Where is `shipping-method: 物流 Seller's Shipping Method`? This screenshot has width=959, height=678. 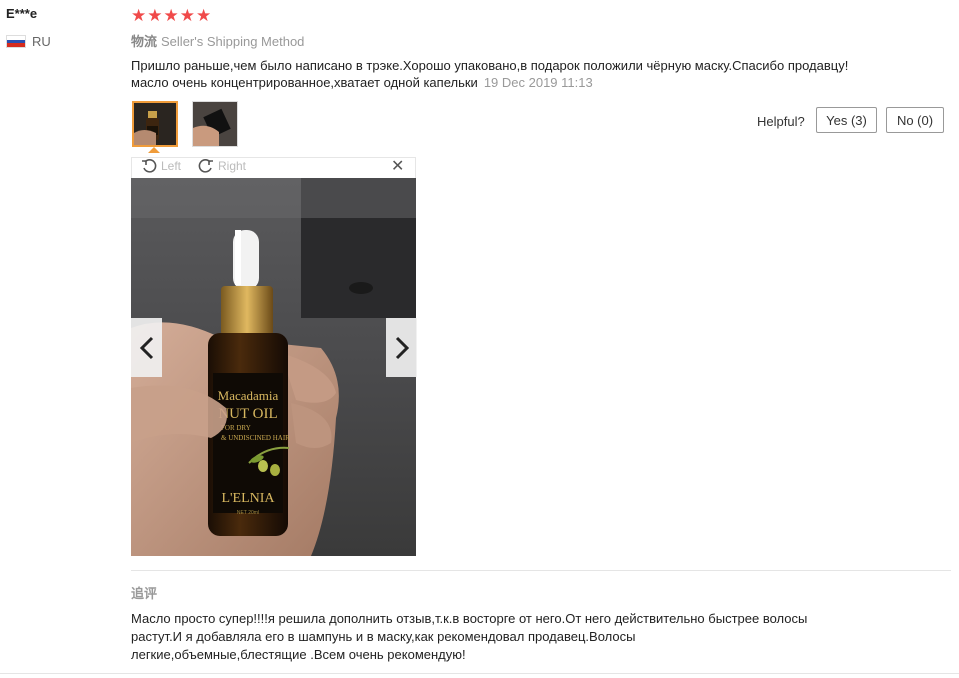
shipping-method: 物流 Seller's Shipping Method is located at coordinates (217, 40).